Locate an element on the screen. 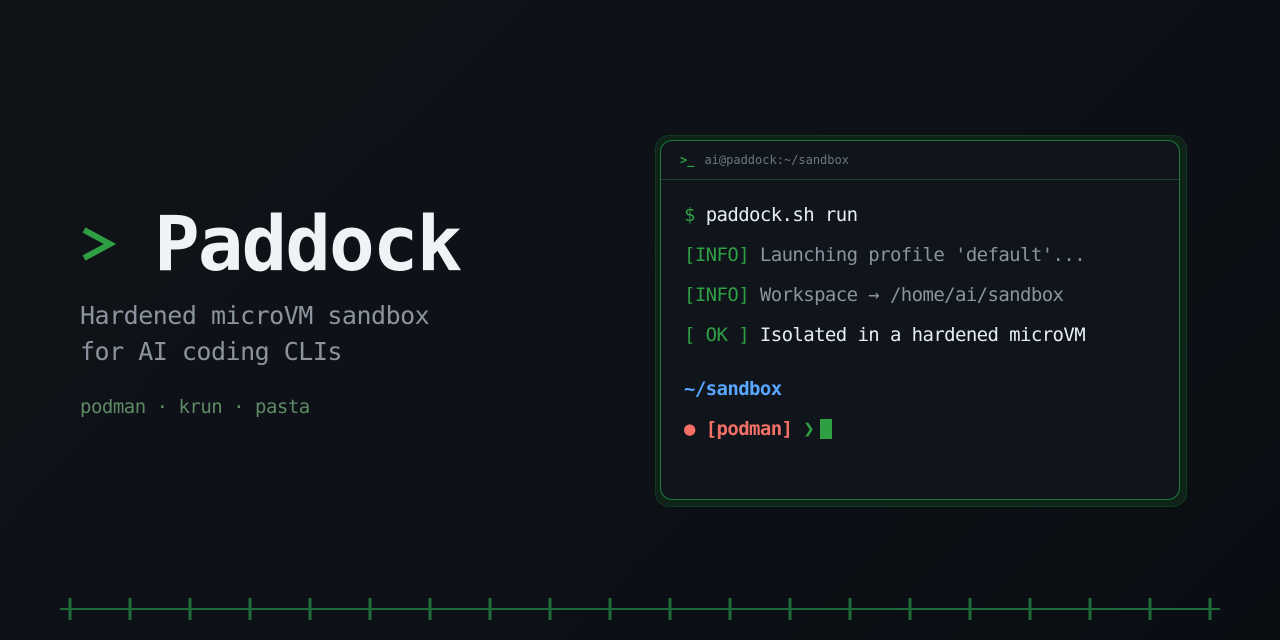 The image size is (1280, 640). terminal-header: >_ ai@paddock:~/sandbox is located at coordinates (920, 160).